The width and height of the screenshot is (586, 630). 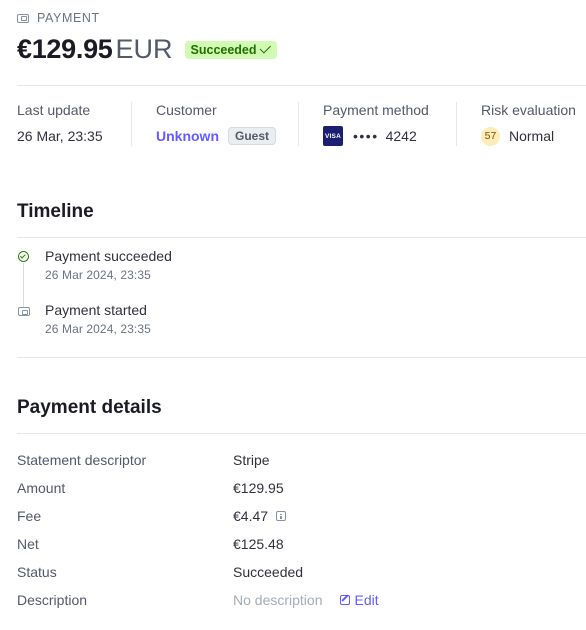 I want to click on edit-description-button: Edit, so click(x=359, y=600).